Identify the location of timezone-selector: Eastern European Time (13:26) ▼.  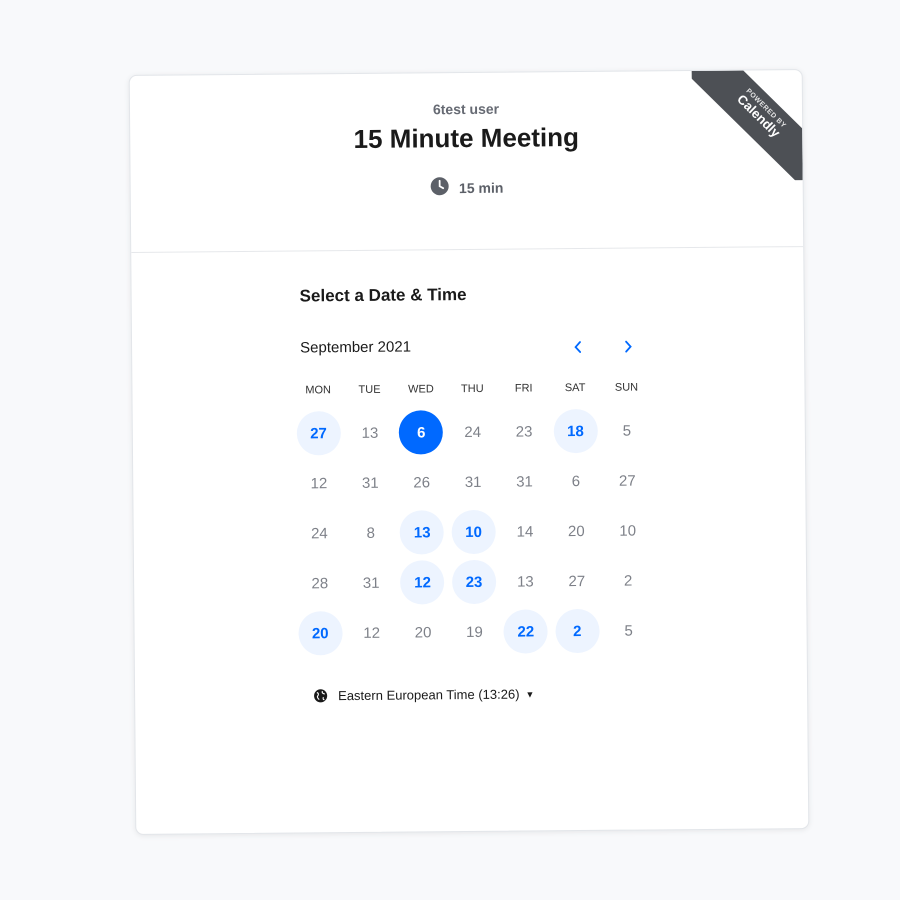
(423, 694).